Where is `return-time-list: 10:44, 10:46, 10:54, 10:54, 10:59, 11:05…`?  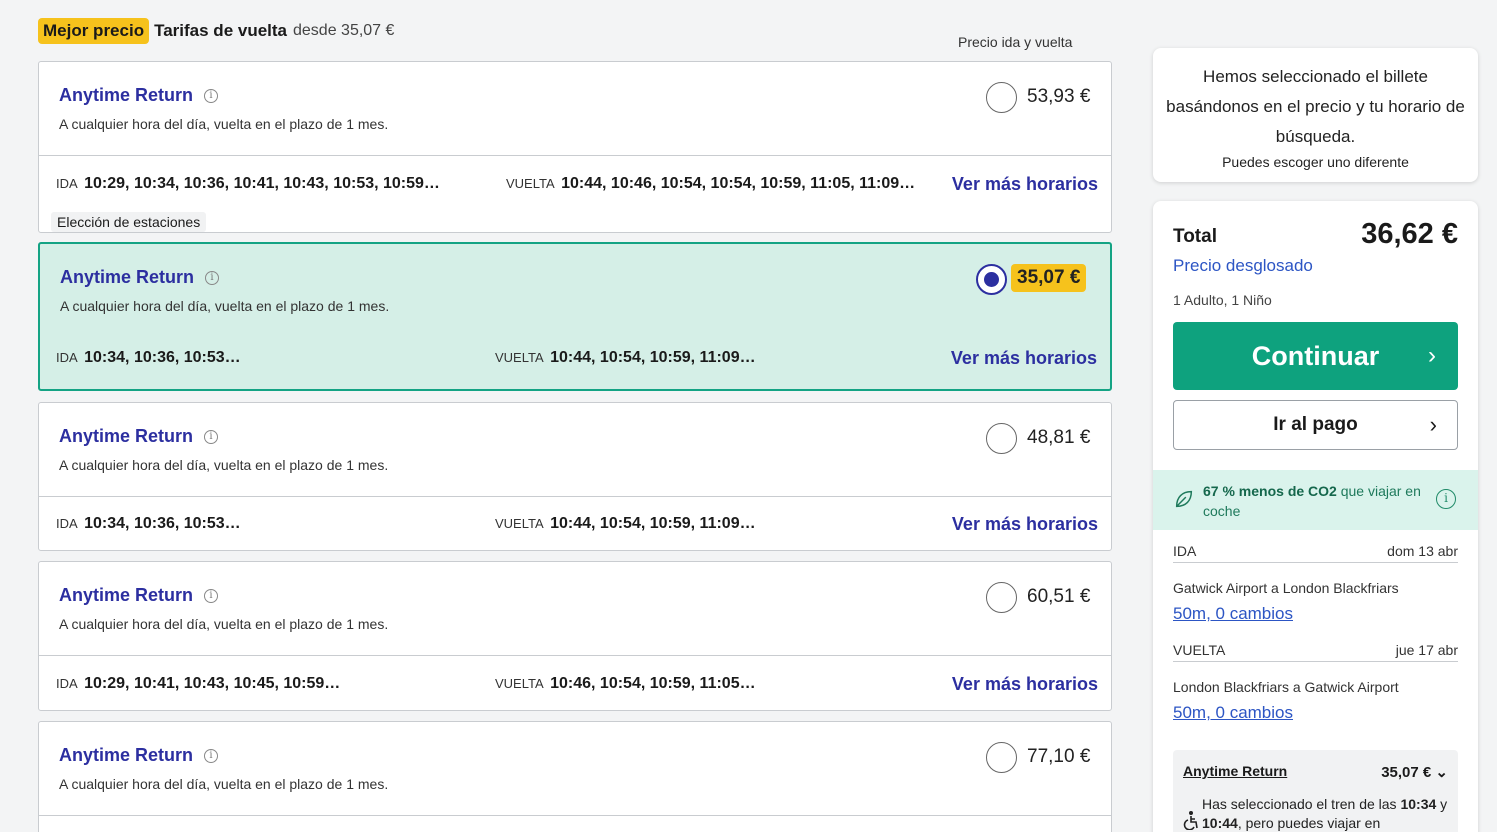 return-time-list: 10:44, 10:46, 10:54, 10:54, 10:59, 11:05… is located at coordinates (738, 183).